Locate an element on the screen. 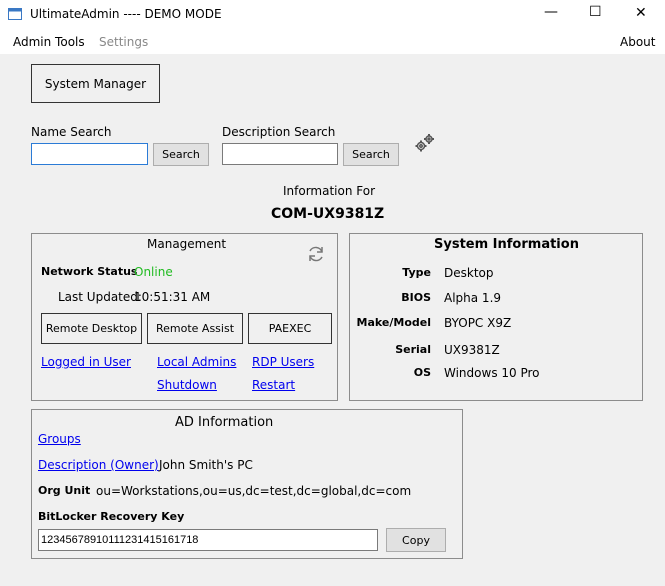  app-icon is located at coordinates (15, 14).